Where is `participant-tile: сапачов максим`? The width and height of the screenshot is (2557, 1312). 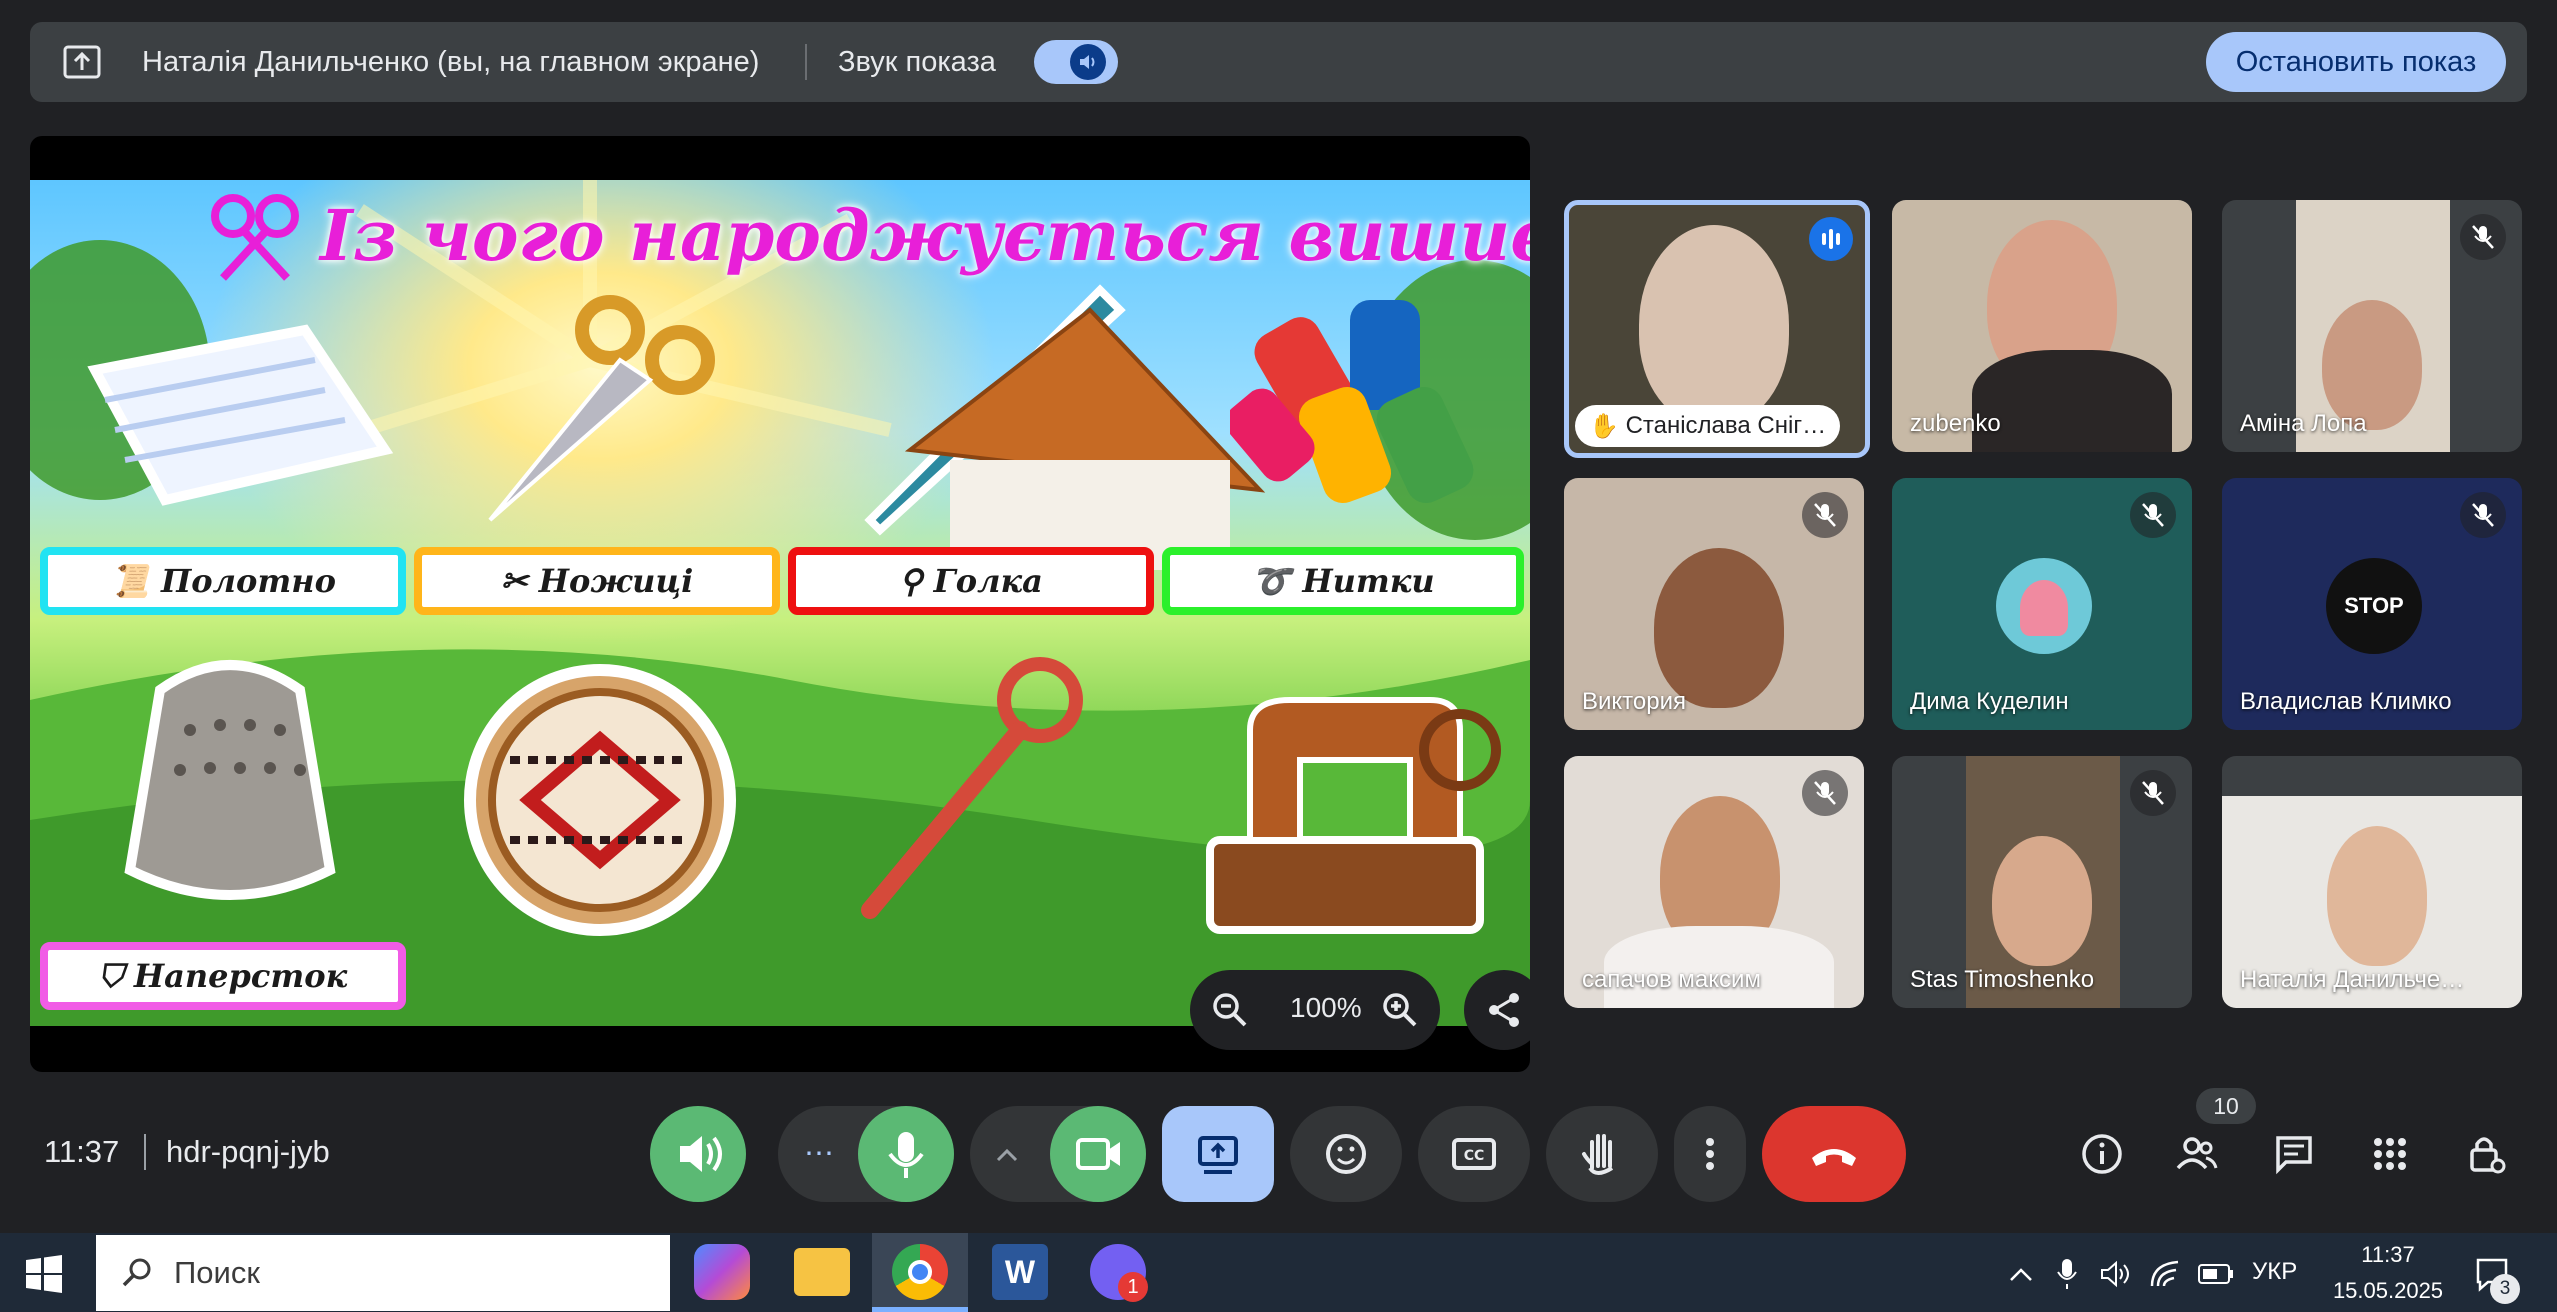 participant-tile: сапачов максим is located at coordinates (1714, 882).